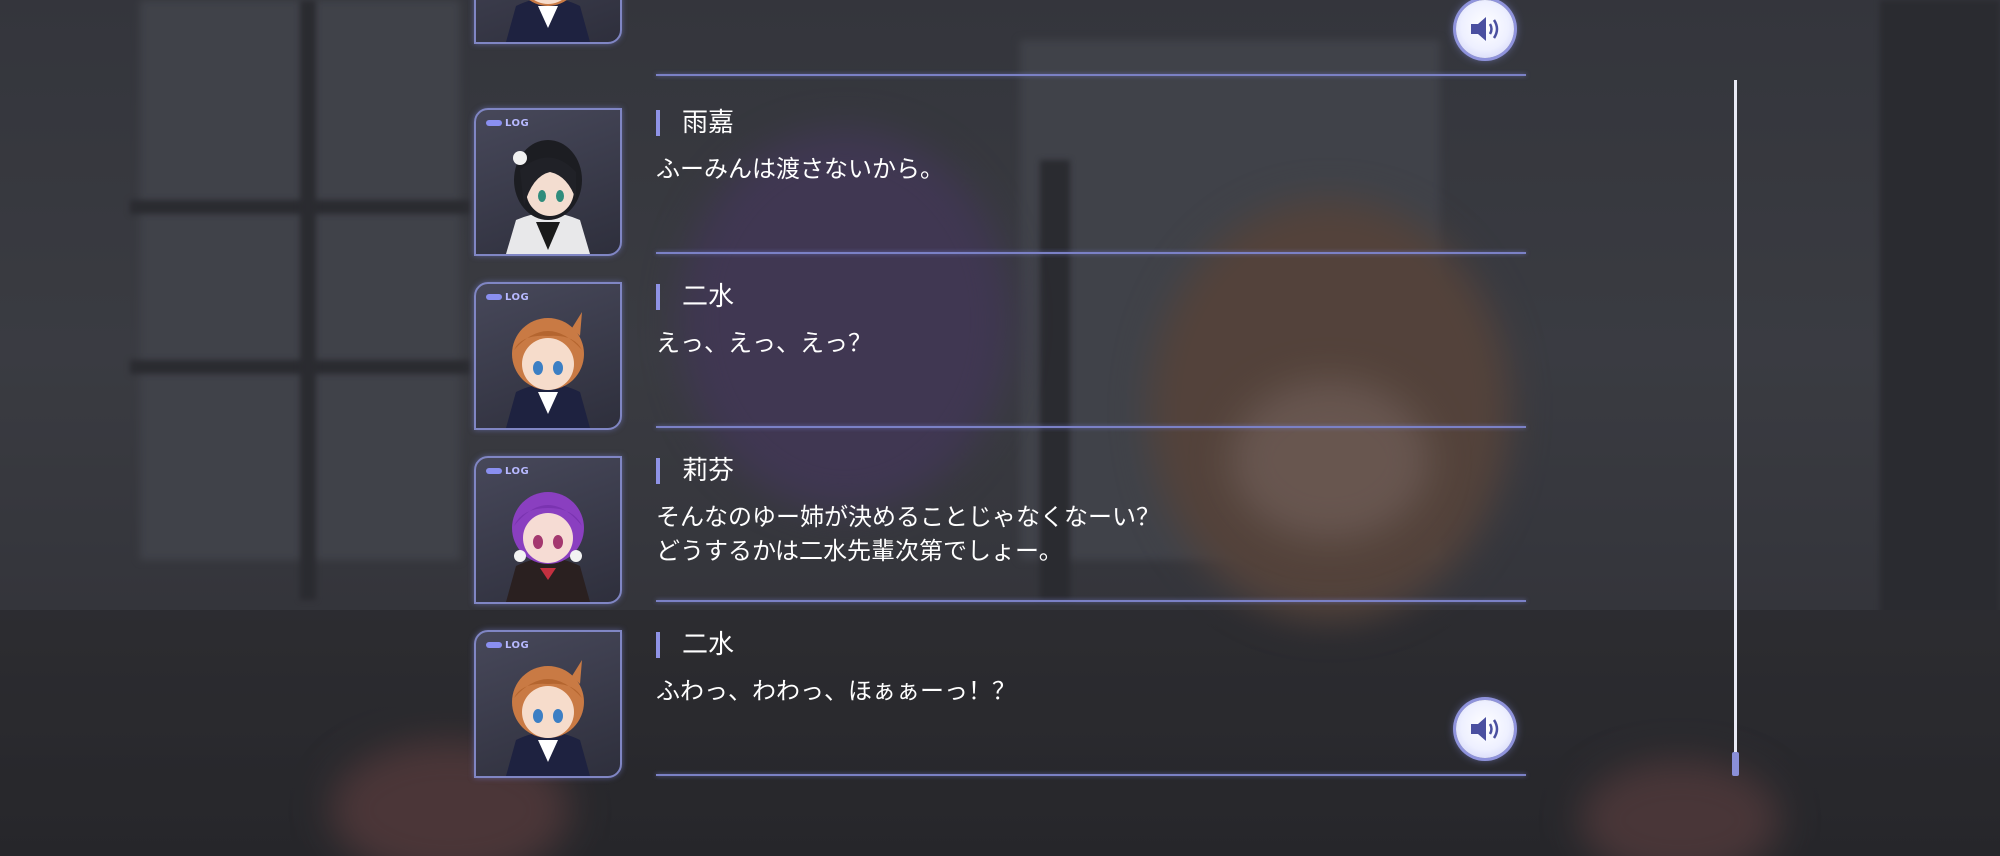 The width and height of the screenshot is (2000, 856). I want to click on scrollbar-track, so click(1735, 428).